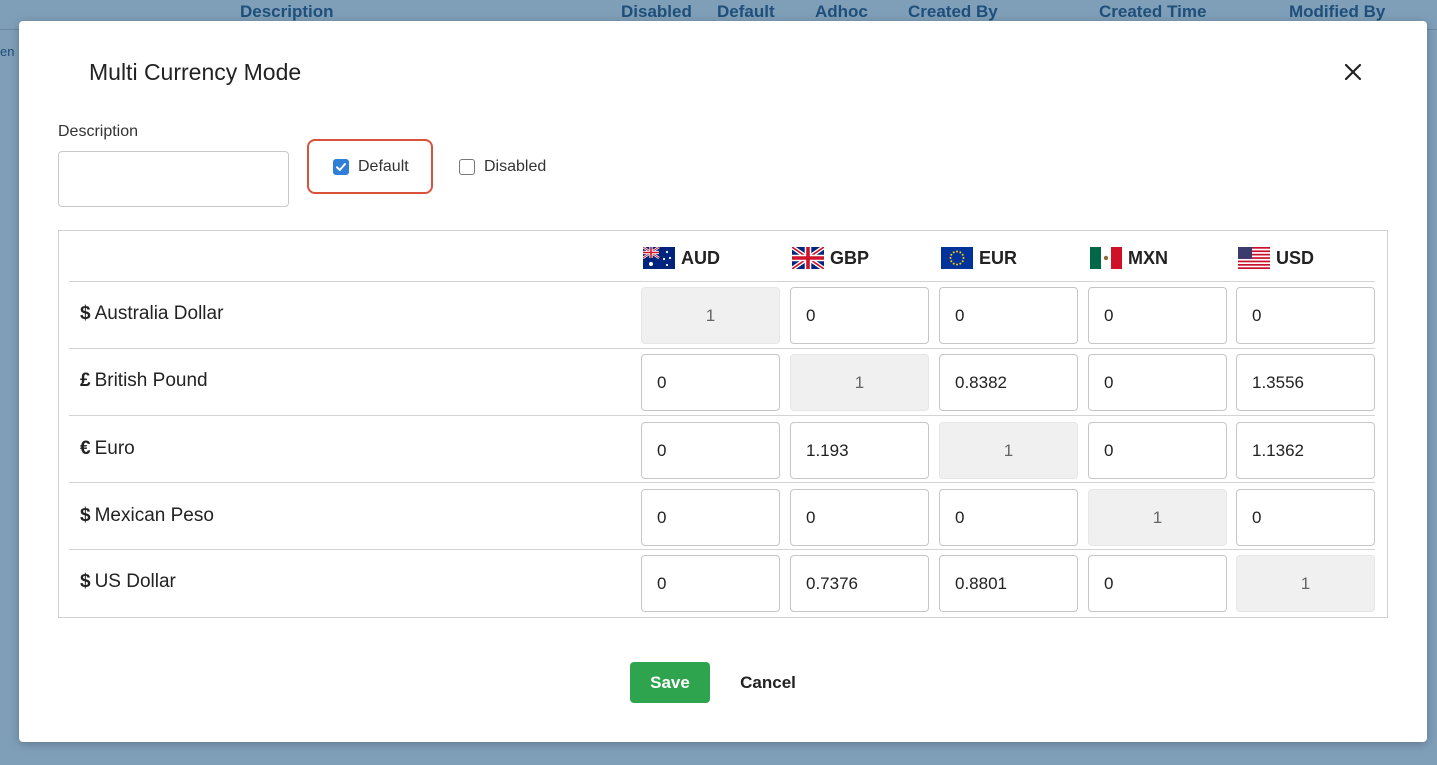  I want to click on rate-mxn-usd, so click(1305, 517).